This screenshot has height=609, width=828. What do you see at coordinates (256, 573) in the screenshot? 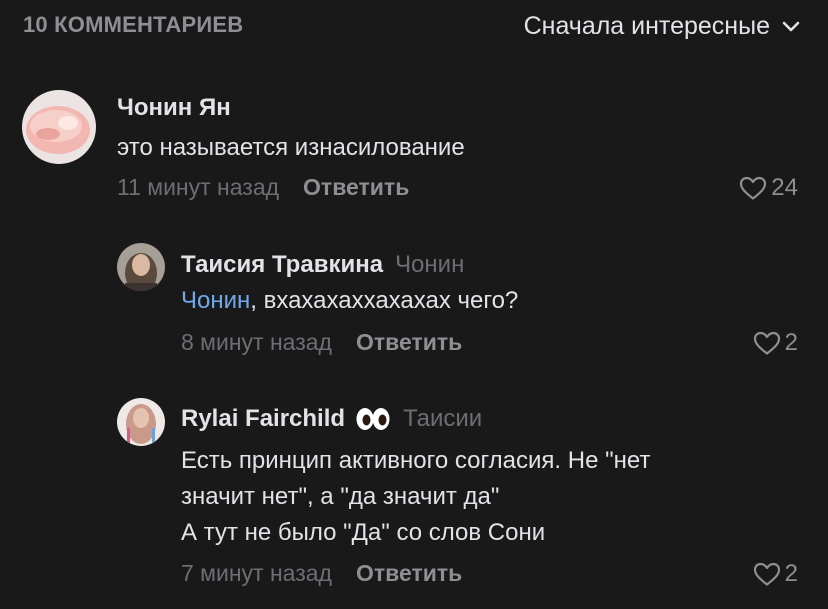
I see `comment-time: 7 минут назад` at bounding box center [256, 573].